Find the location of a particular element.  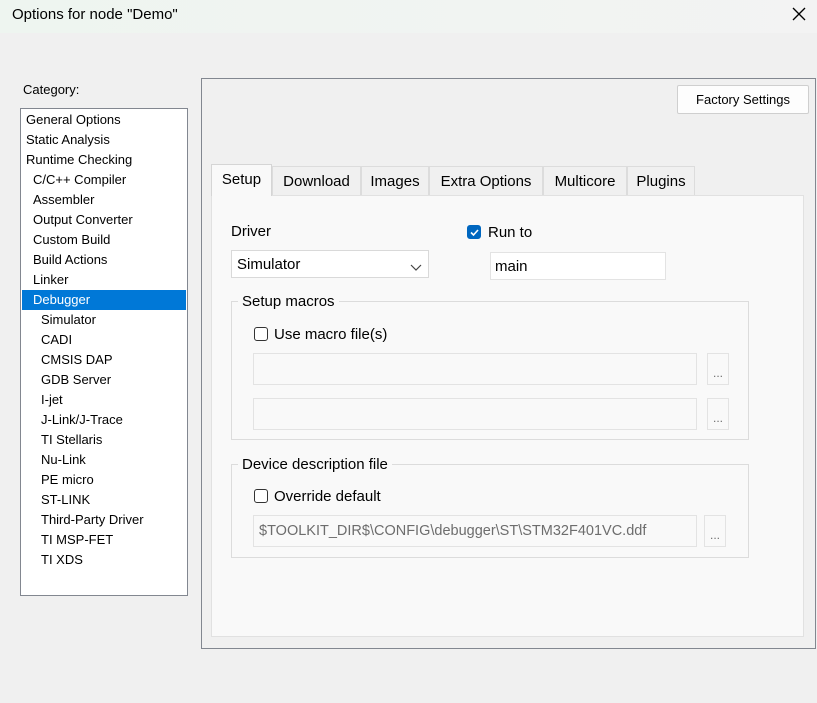

category-item-debugger: Debugger is located at coordinates (104, 300).